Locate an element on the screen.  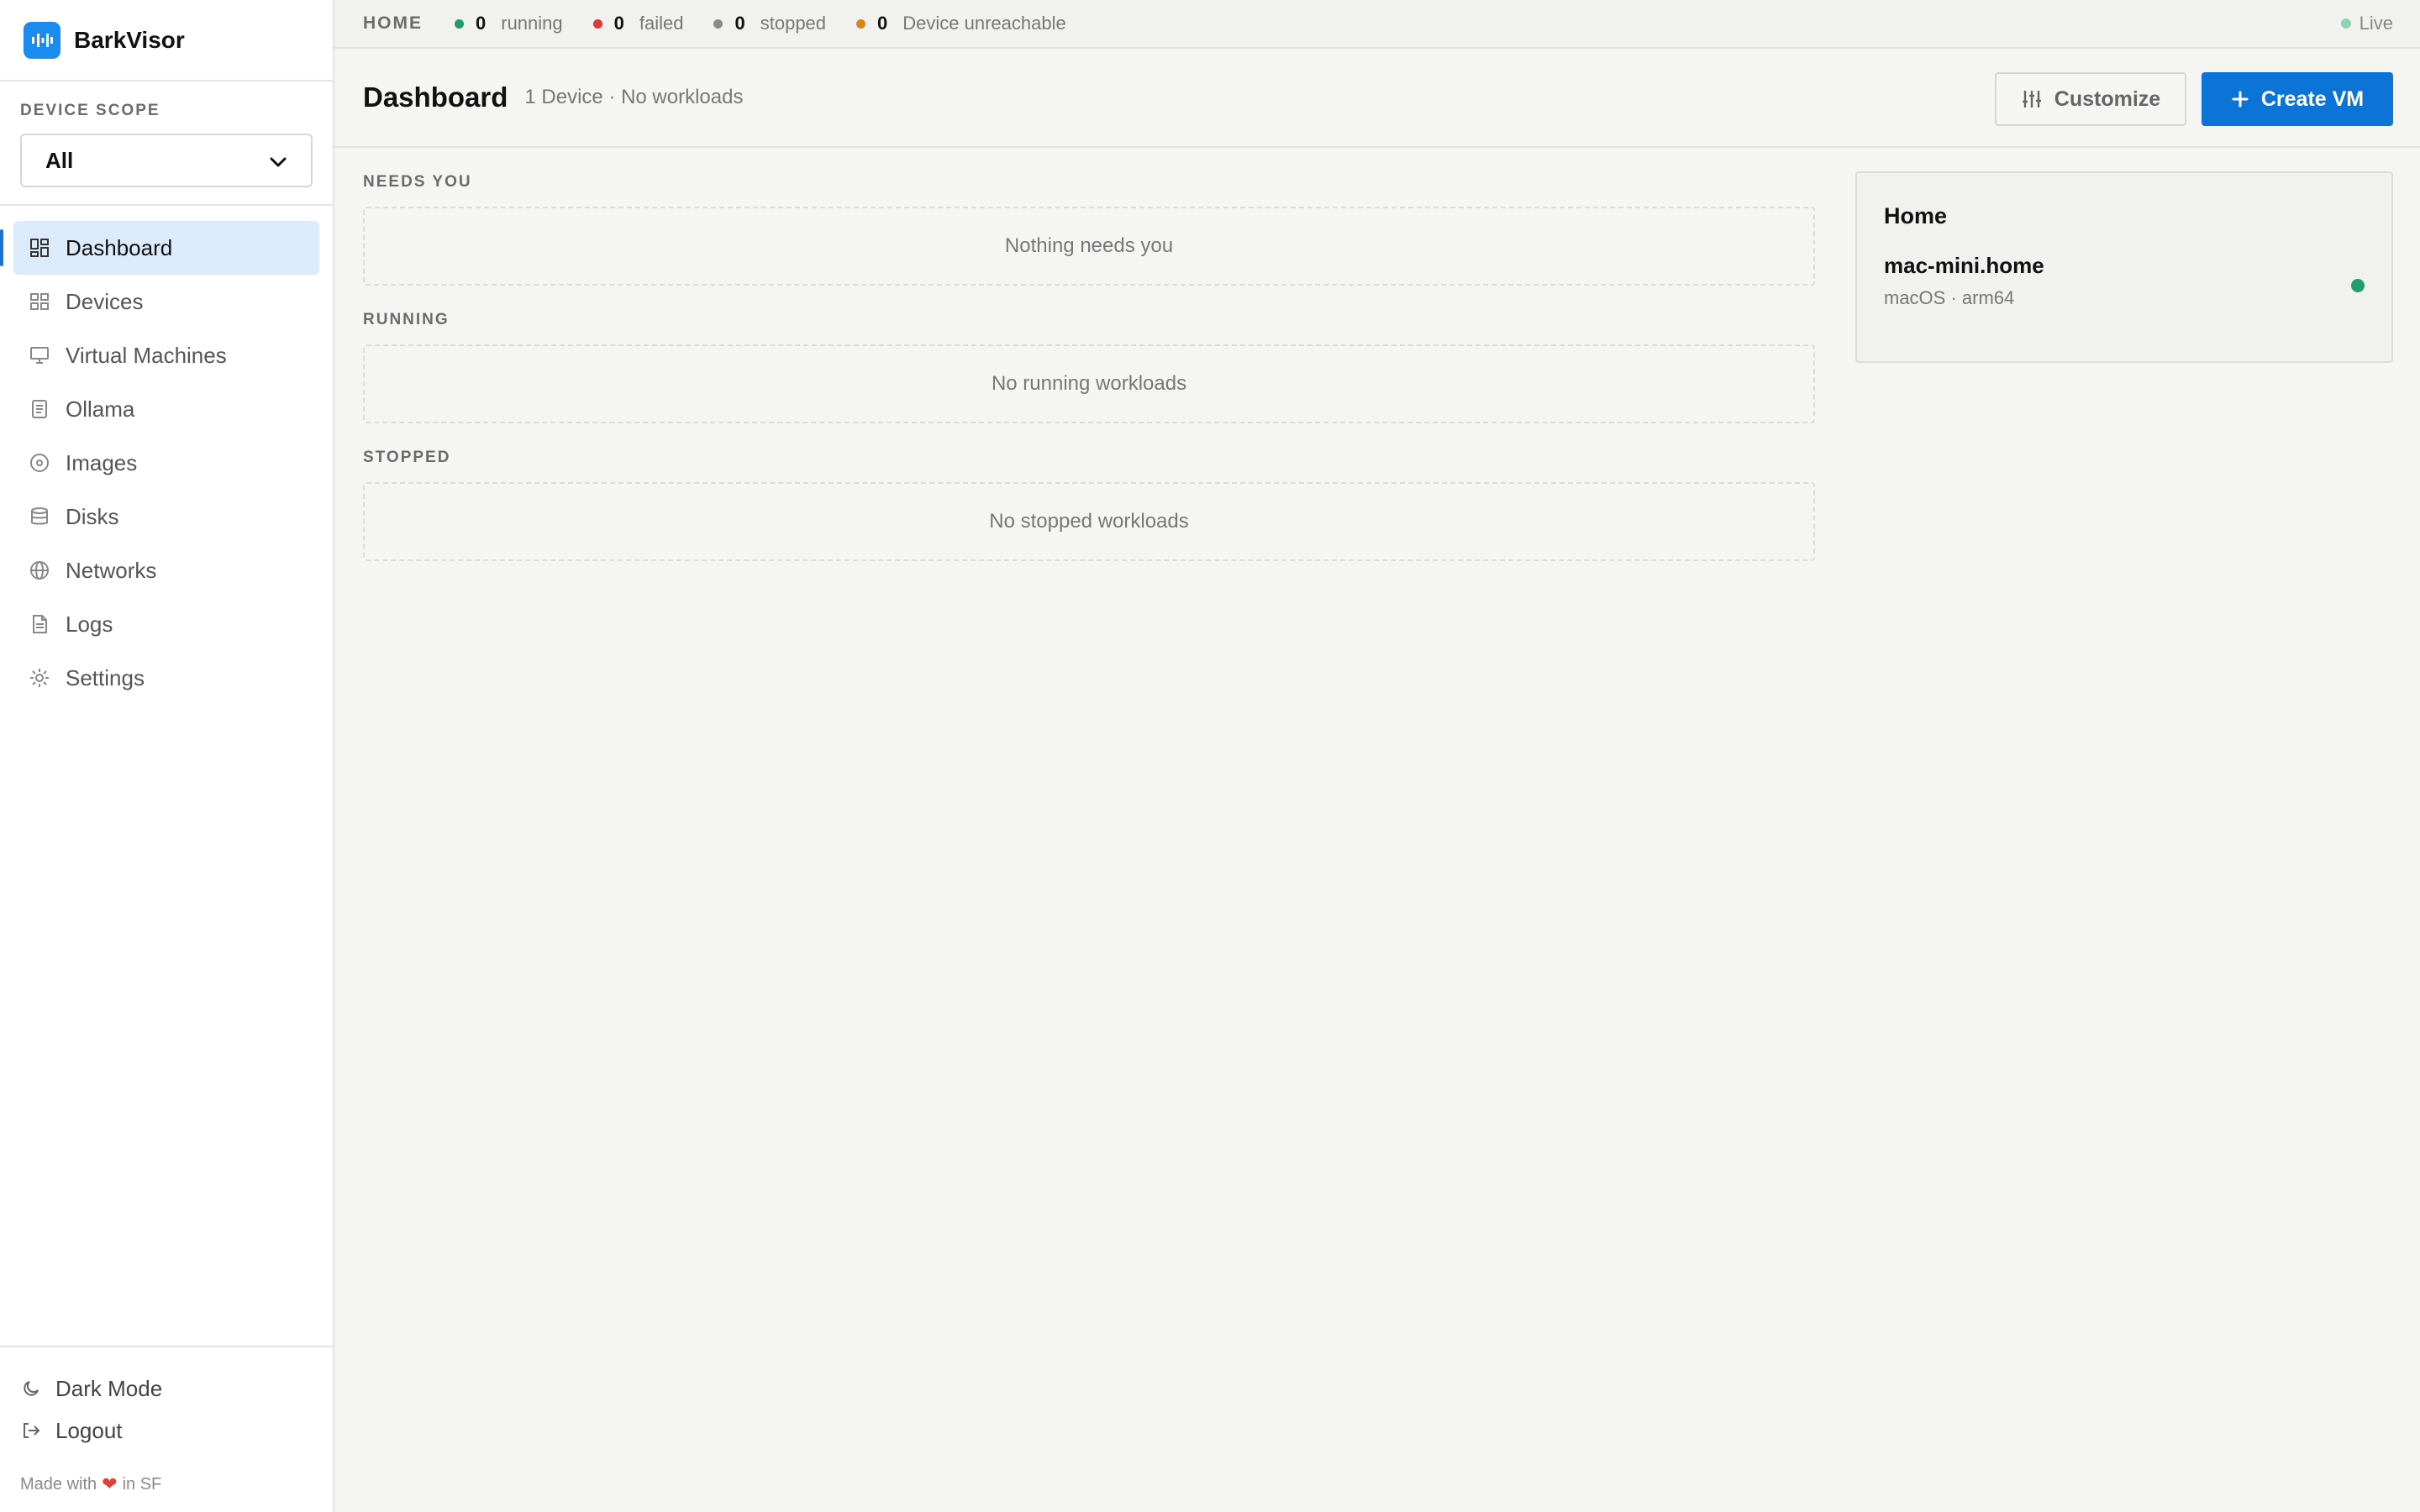
heart-icon: ❤ is located at coordinates (110, 1483).